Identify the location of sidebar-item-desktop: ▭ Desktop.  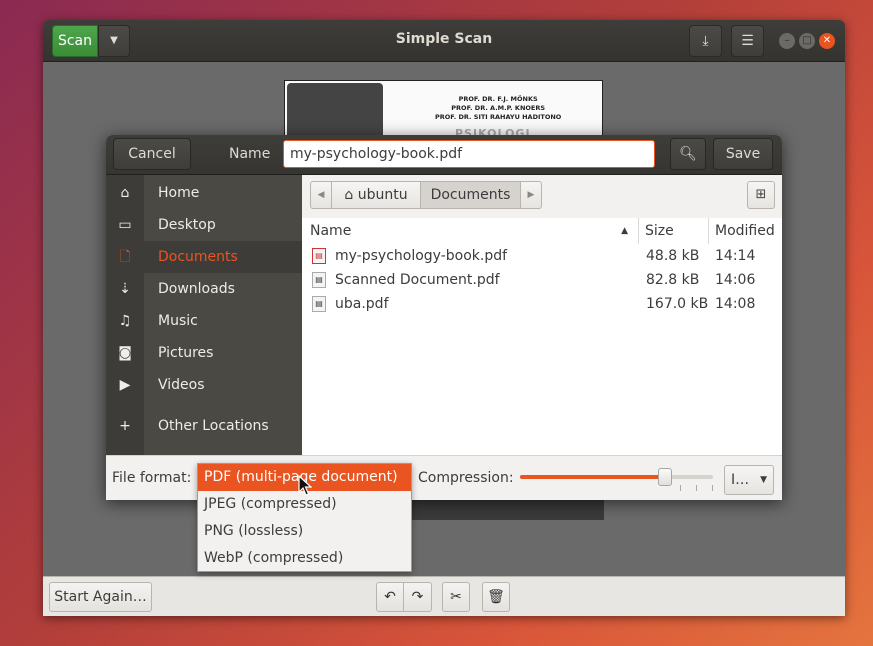
(204, 225).